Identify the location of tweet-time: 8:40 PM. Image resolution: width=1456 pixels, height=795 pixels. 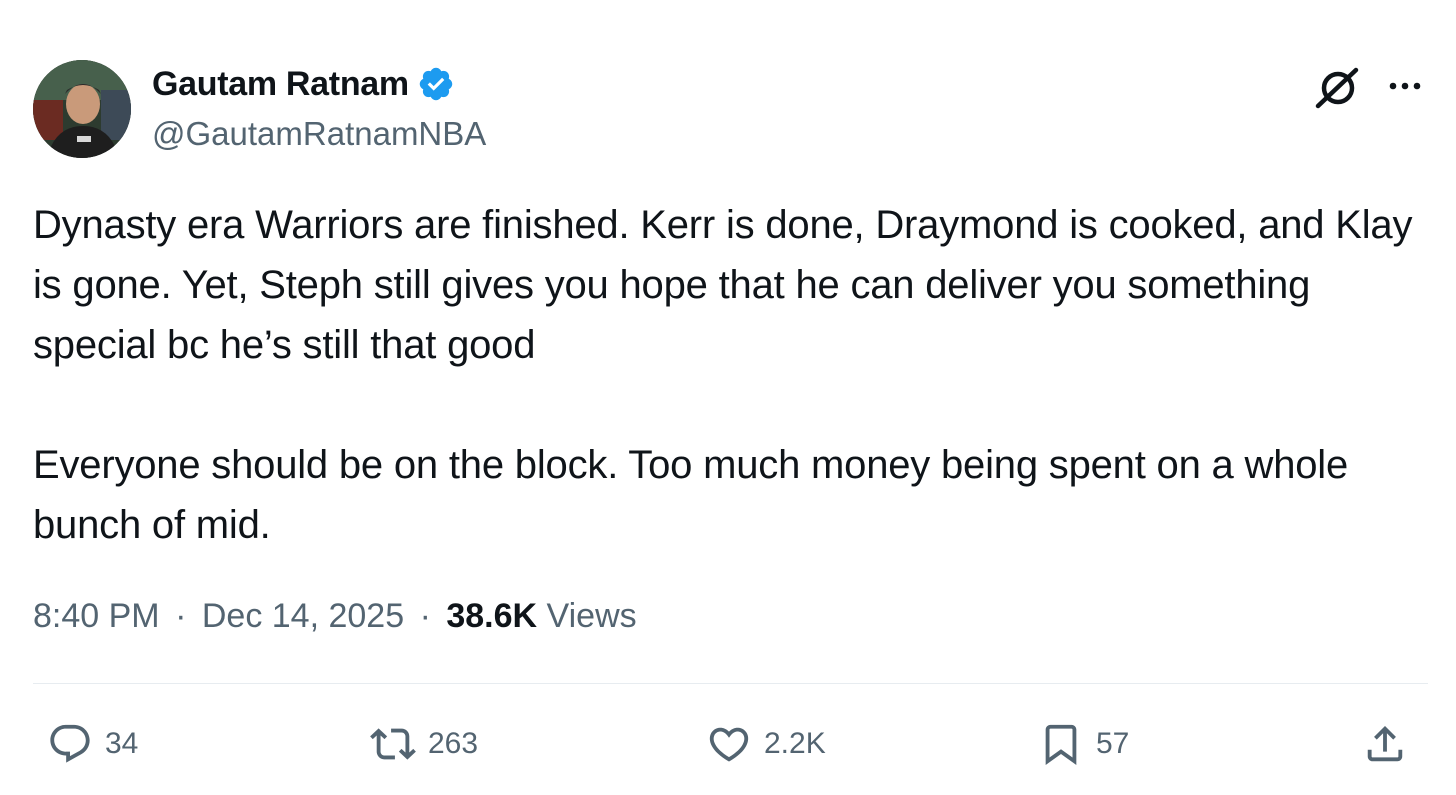
(96, 616).